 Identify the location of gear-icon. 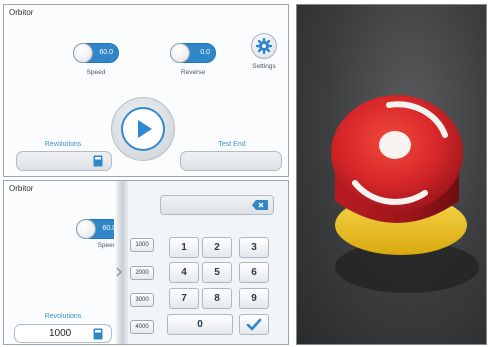
(264, 46).